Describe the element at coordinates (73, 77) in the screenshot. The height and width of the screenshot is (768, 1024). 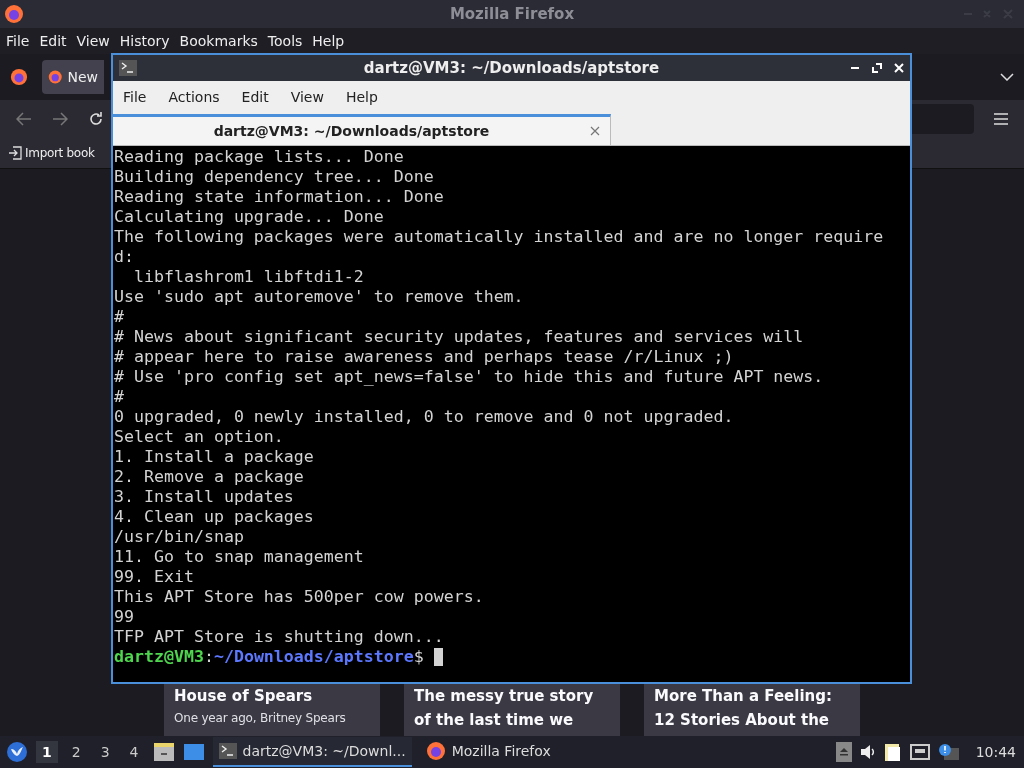
I see `browser-tab: New` at that location.